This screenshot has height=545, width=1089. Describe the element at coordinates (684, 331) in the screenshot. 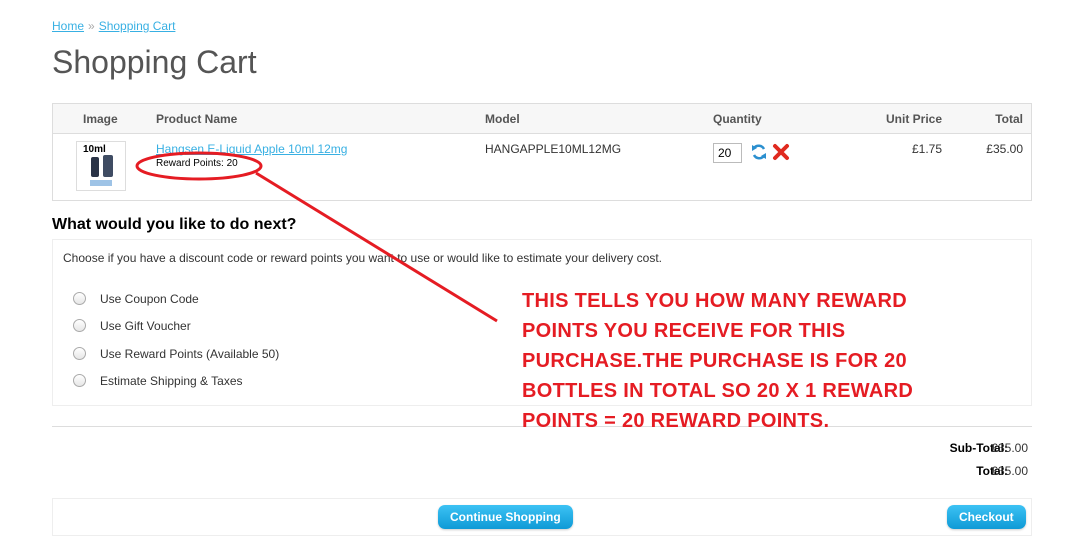

I see `annotation-line: POINTS YOU RECEIVE FOR THIS` at that location.